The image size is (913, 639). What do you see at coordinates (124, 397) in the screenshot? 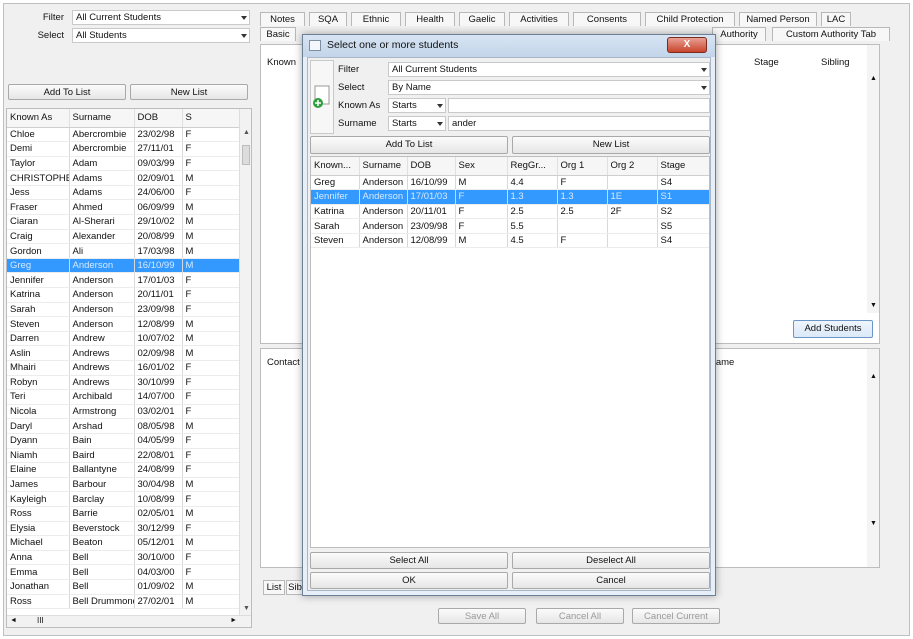
I see `table-row: Teri Archibald 14/07/00 F` at bounding box center [124, 397].